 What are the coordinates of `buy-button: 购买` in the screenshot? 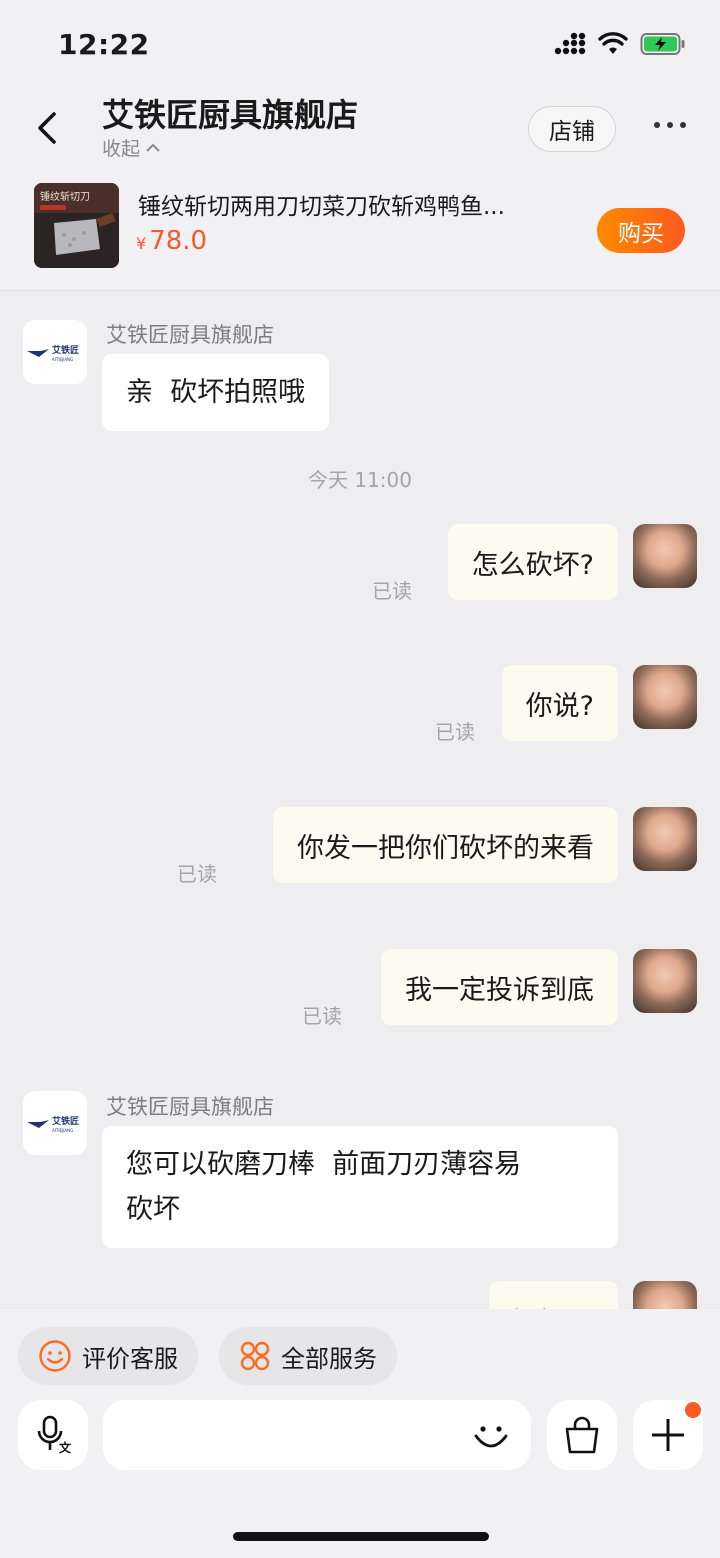 It's located at (641, 230).